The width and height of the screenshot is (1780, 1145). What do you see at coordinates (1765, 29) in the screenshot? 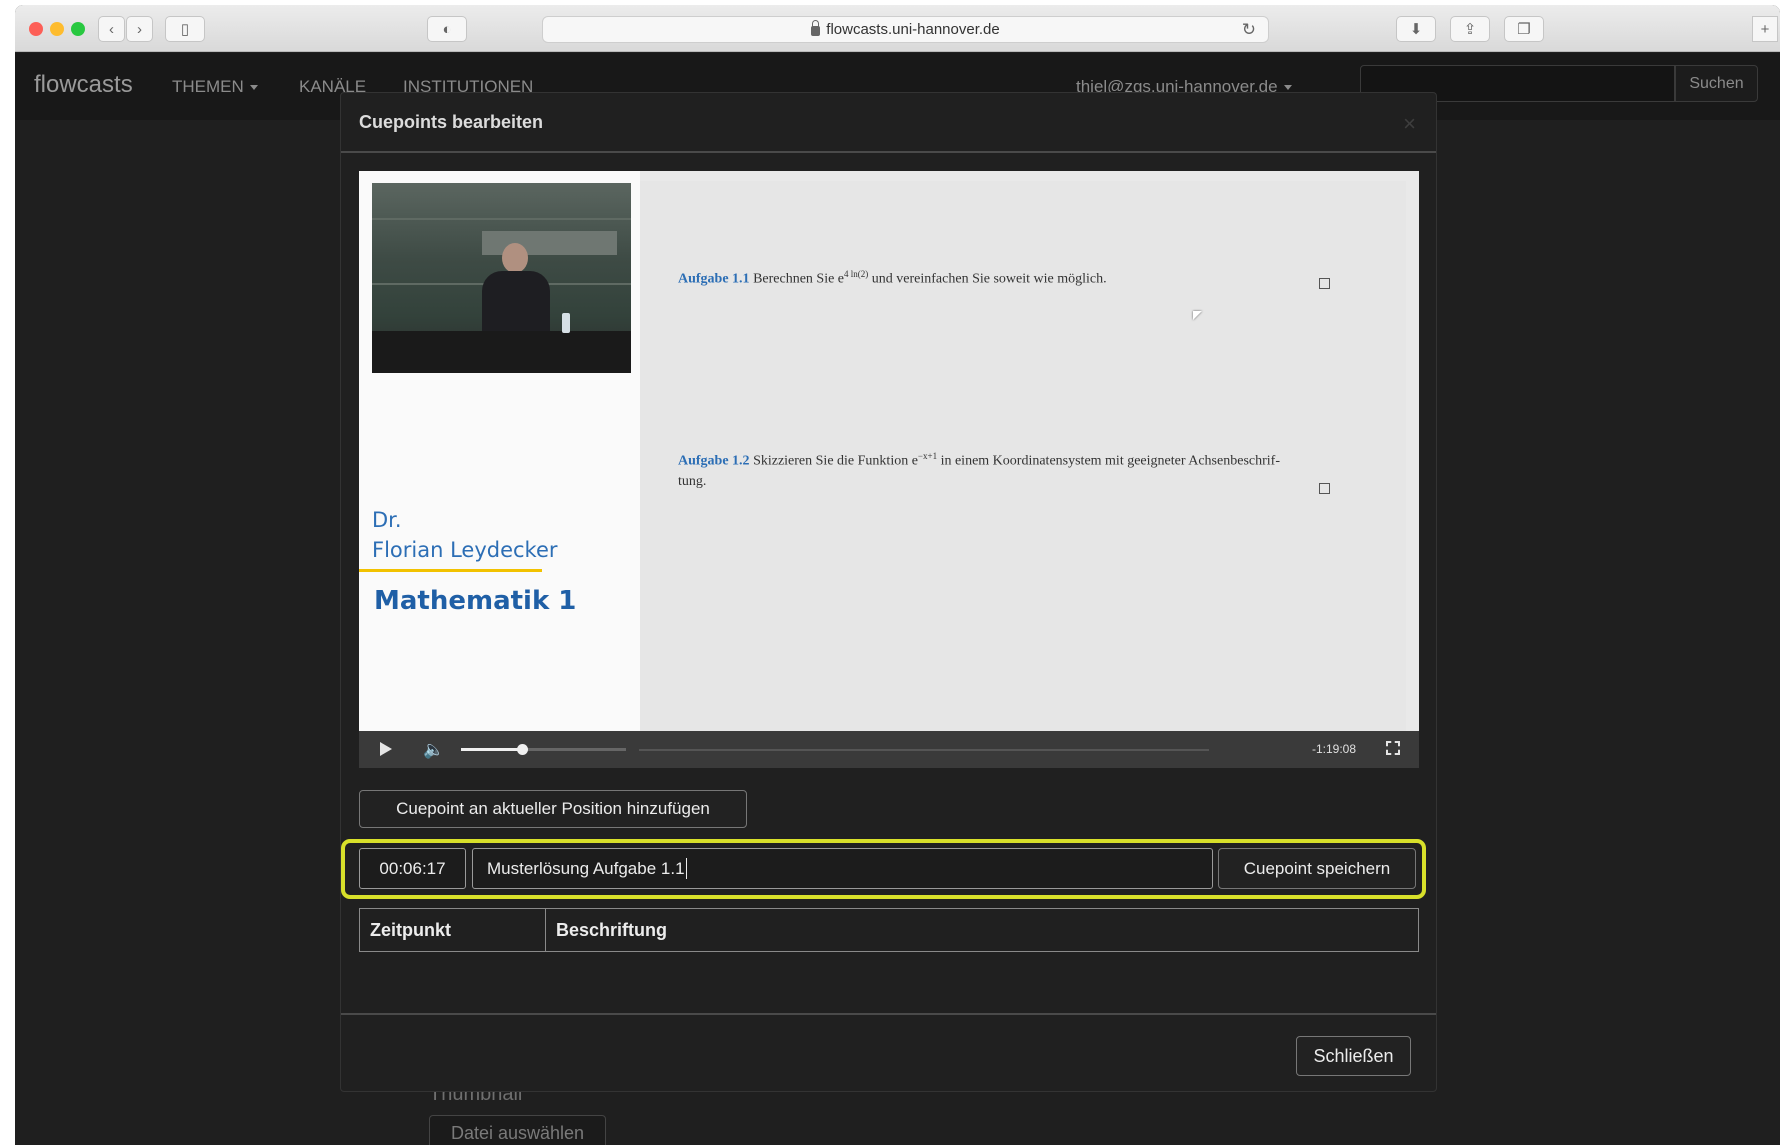
I see `new-tab-icon: +` at bounding box center [1765, 29].